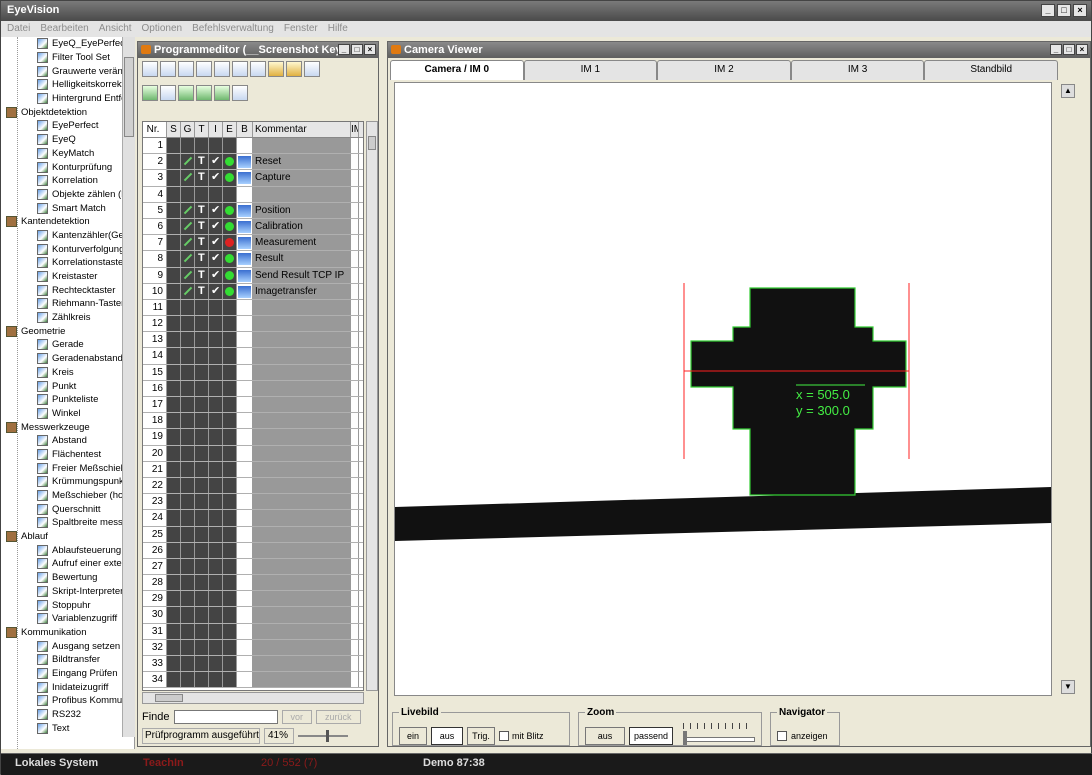 The width and height of the screenshot is (1092, 775). I want to click on minimize-button: _, so click(1048, 10).